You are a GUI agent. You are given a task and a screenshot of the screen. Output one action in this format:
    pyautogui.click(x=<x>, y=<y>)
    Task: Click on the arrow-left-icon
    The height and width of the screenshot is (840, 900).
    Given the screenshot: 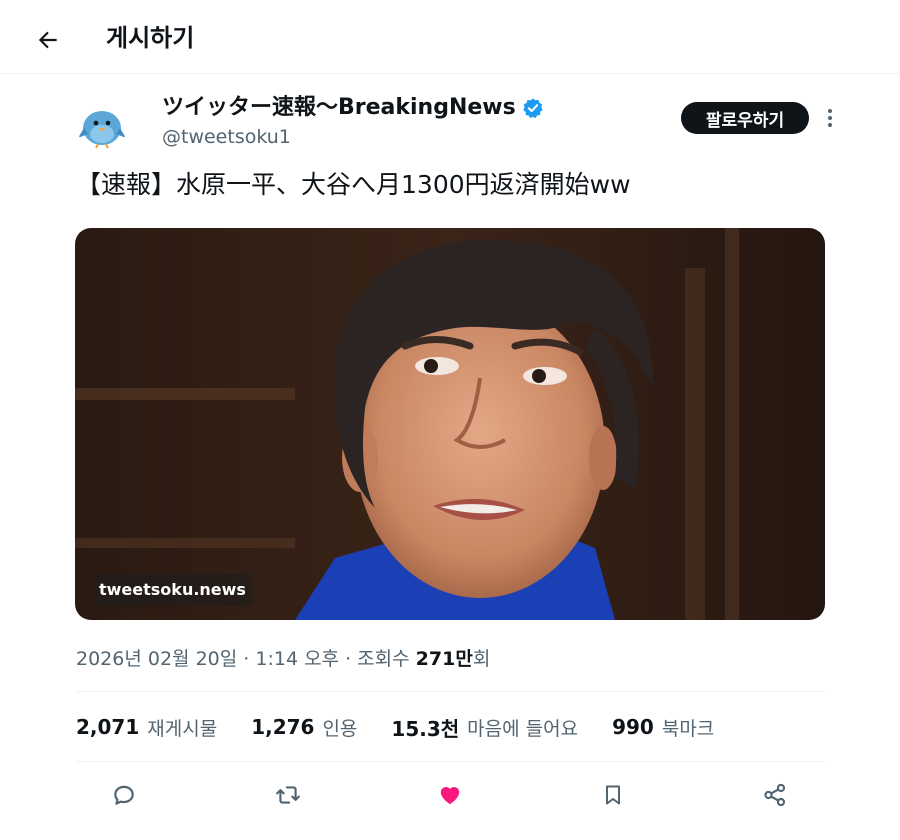 What is the action you would take?
    pyautogui.click(x=47, y=40)
    